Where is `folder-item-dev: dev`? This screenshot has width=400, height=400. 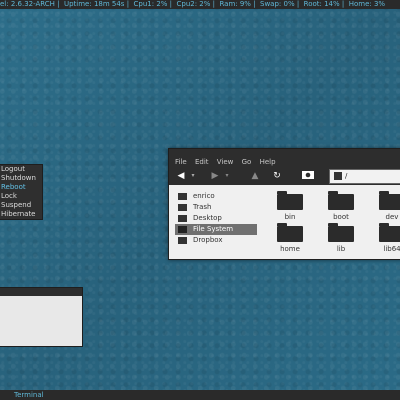 folder-item-dev: dev is located at coordinates (388, 206).